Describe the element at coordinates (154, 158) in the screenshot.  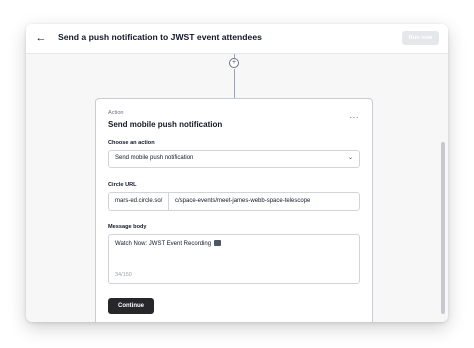
I see `action-select-value: Send mobile push notification` at that location.